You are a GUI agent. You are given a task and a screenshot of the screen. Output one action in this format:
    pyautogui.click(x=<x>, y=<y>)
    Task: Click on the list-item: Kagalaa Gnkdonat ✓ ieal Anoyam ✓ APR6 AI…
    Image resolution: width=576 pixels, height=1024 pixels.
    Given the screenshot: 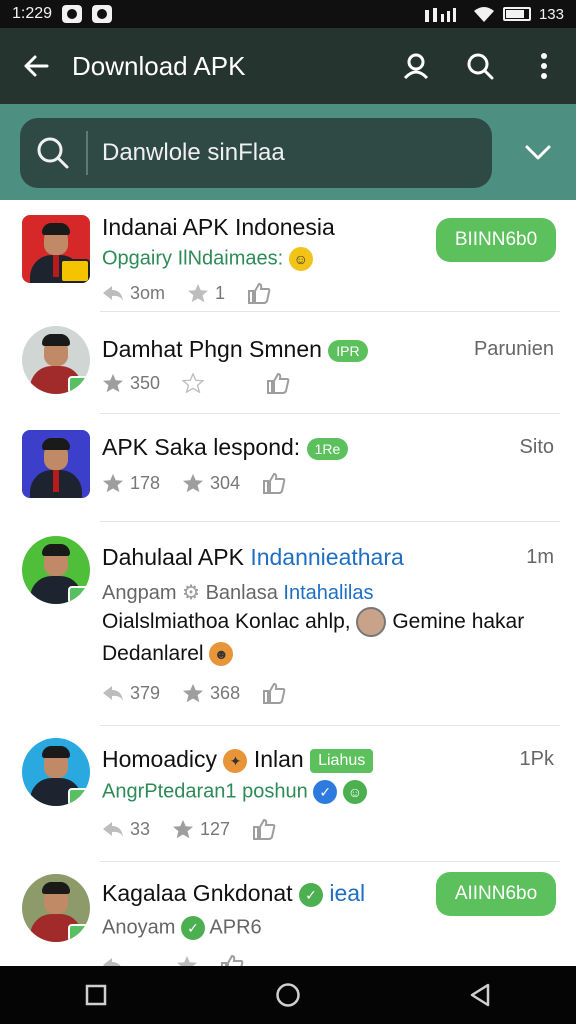 What is the action you would take?
    pyautogui.click(x=288, y=914)
    